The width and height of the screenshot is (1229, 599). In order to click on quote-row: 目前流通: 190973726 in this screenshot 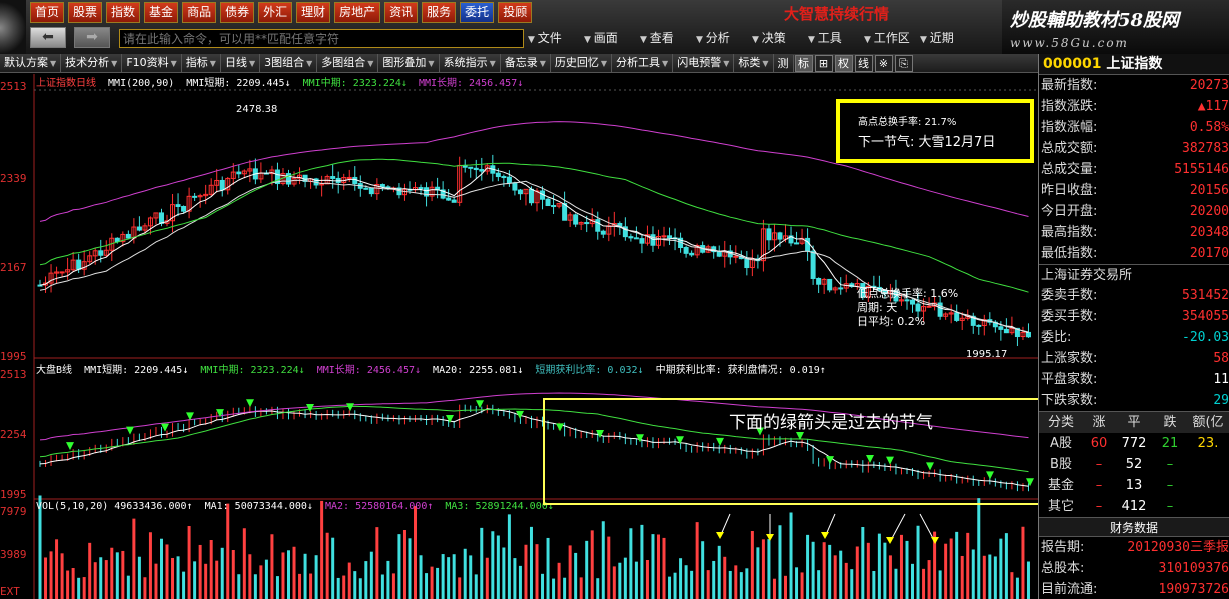, I will do `click(1134, 589)`.